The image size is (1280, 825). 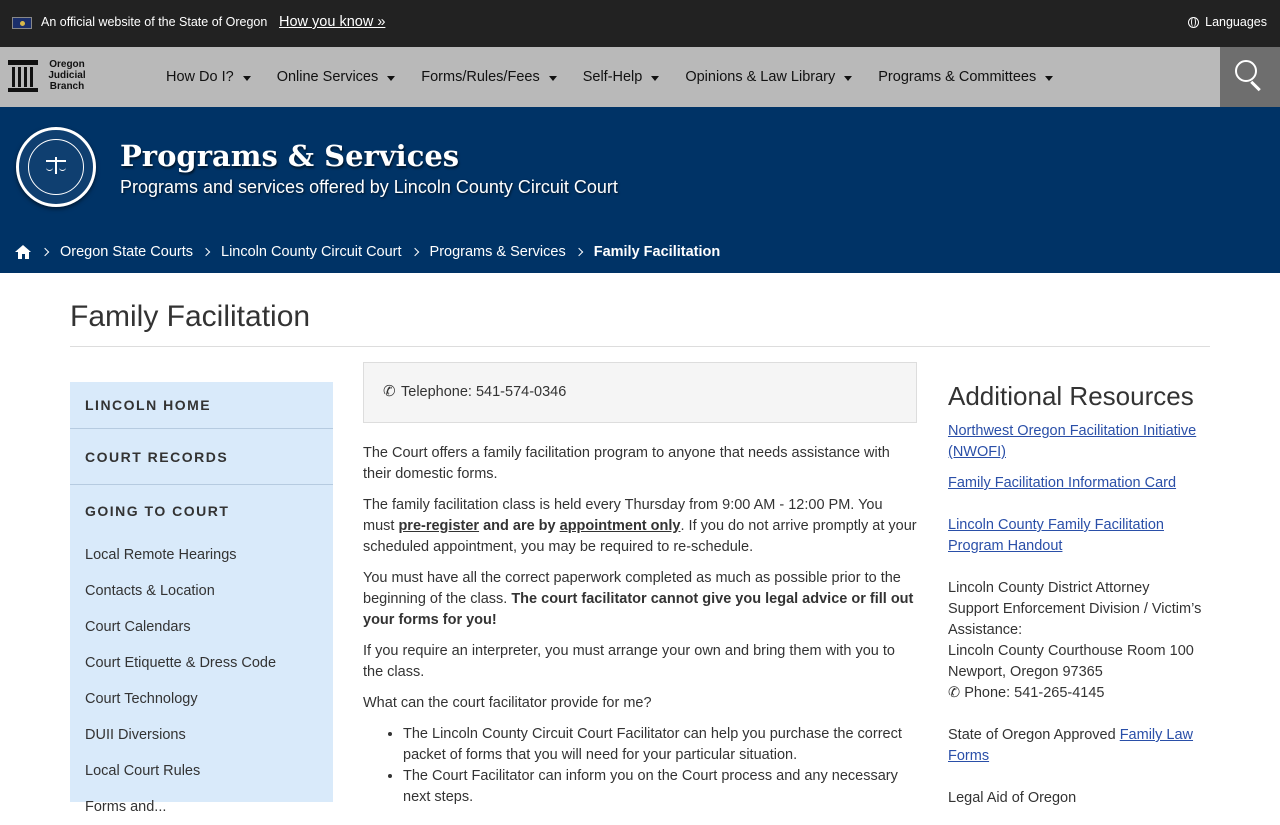 What do you see at coordinates (201, 591) in the screenshot?
I see `sidebar-item-contacts-location: Contacts & Location` at bounding box center [201, 591].